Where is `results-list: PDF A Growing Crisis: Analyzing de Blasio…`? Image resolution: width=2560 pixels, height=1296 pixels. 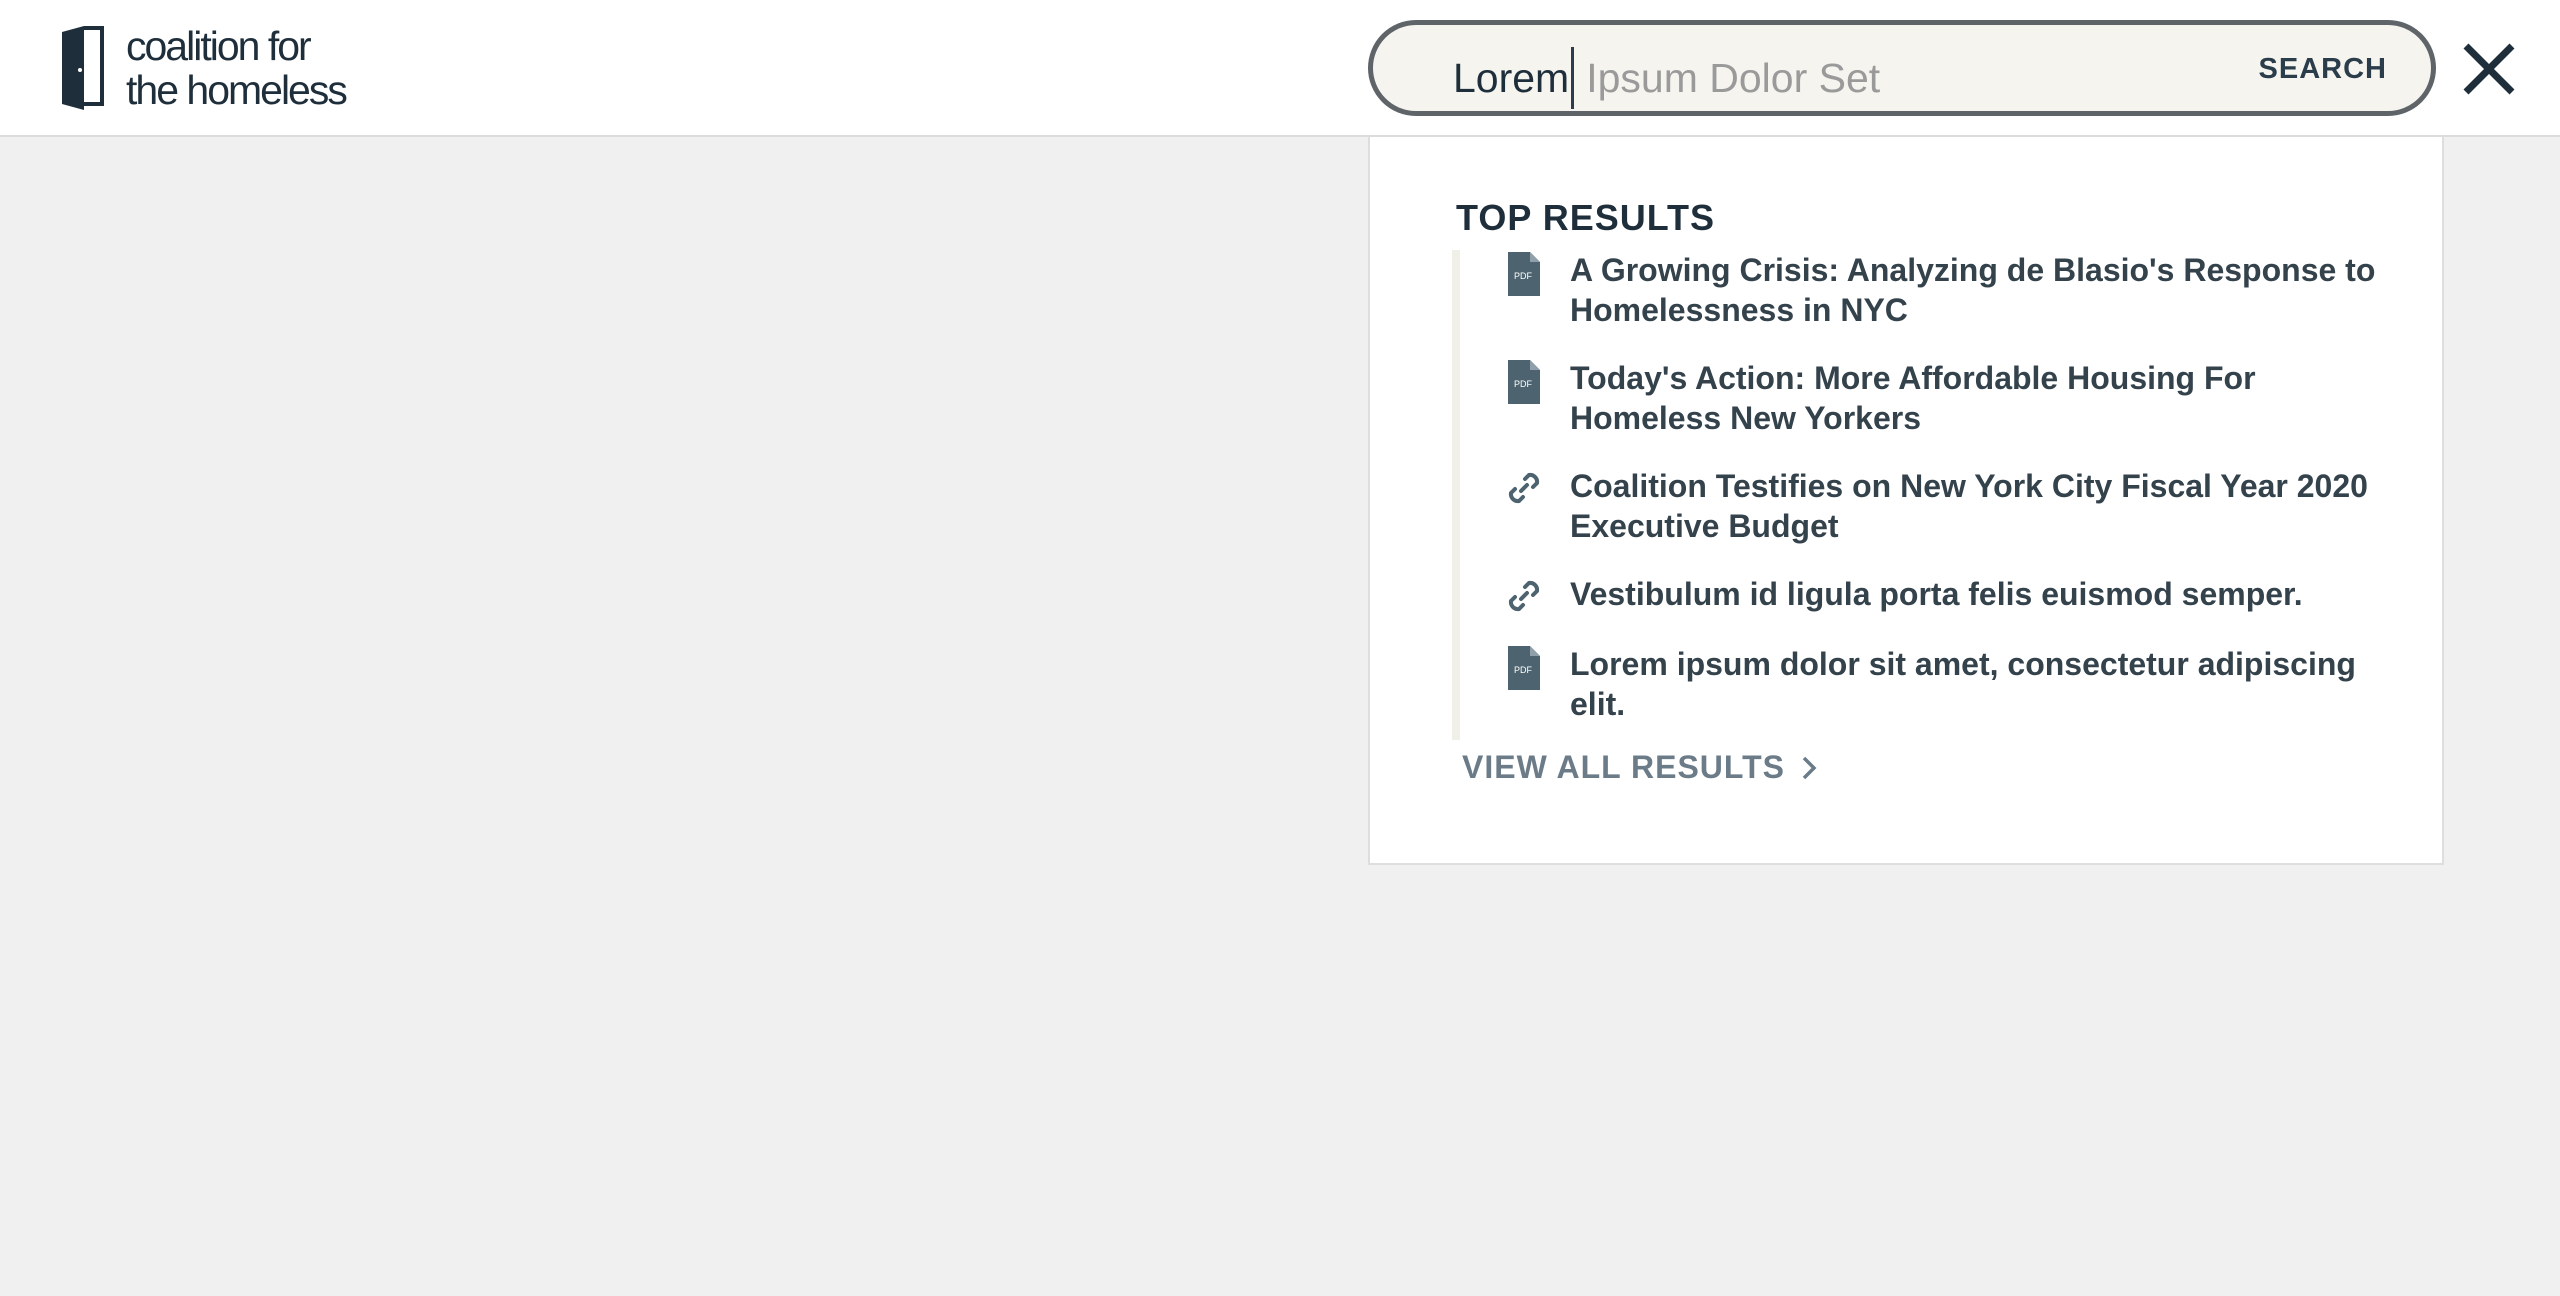
results-list: PDF A Growing Crisis: Analyzing de Blasio… is located at coordinates (1922, 495).